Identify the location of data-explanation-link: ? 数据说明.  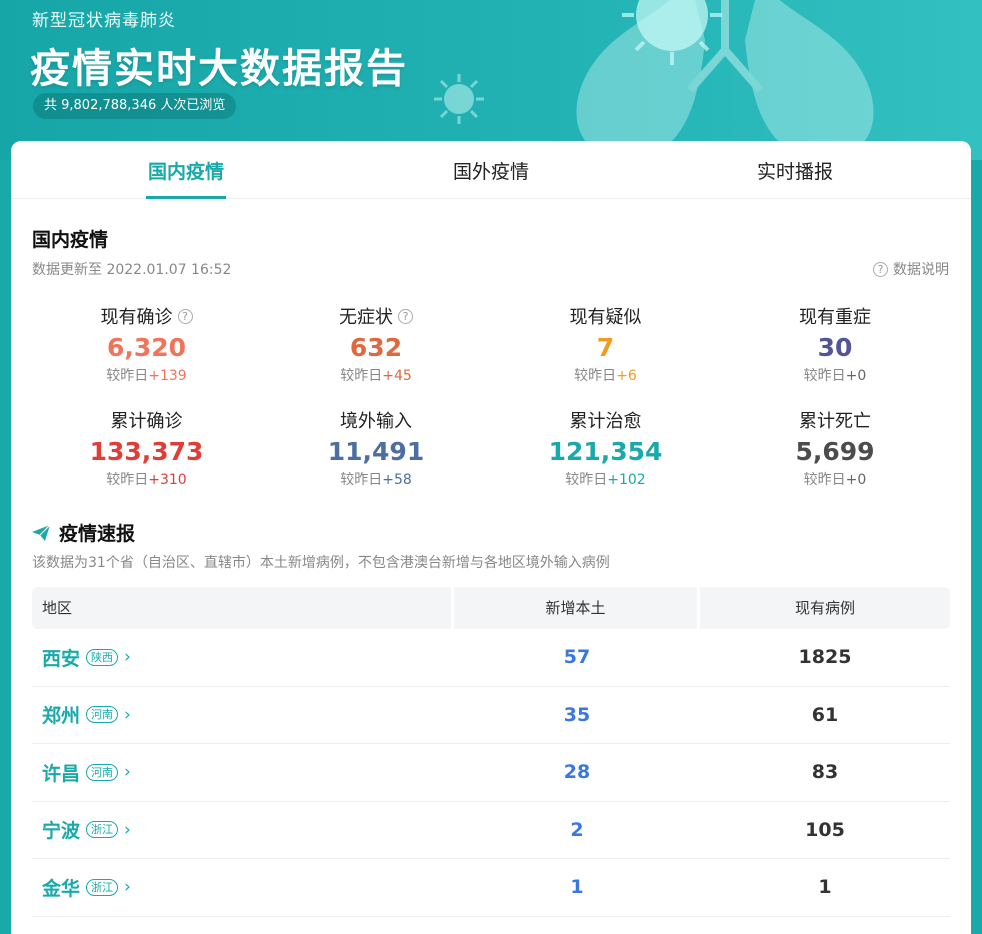
(911, 269).